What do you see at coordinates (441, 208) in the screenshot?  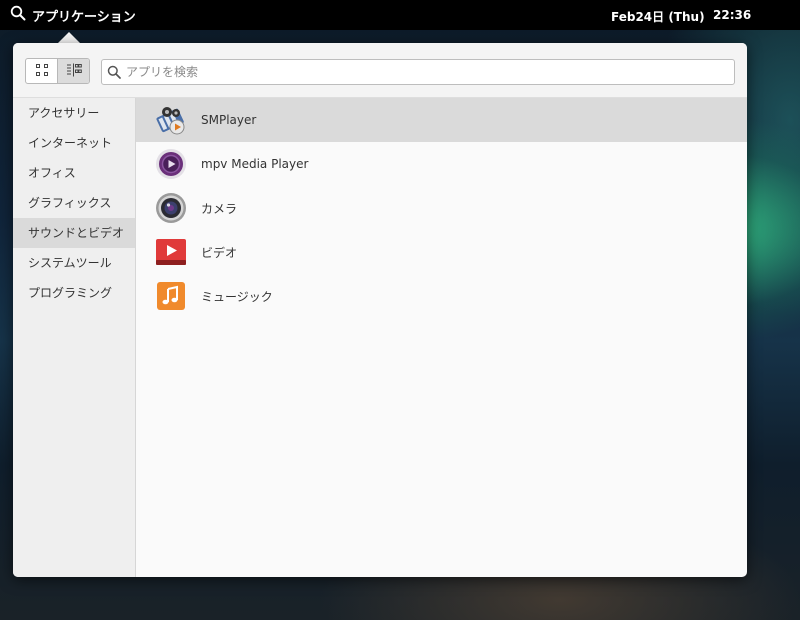 I see `app-item-camera: カメラ` at bounding box center [441, 208].